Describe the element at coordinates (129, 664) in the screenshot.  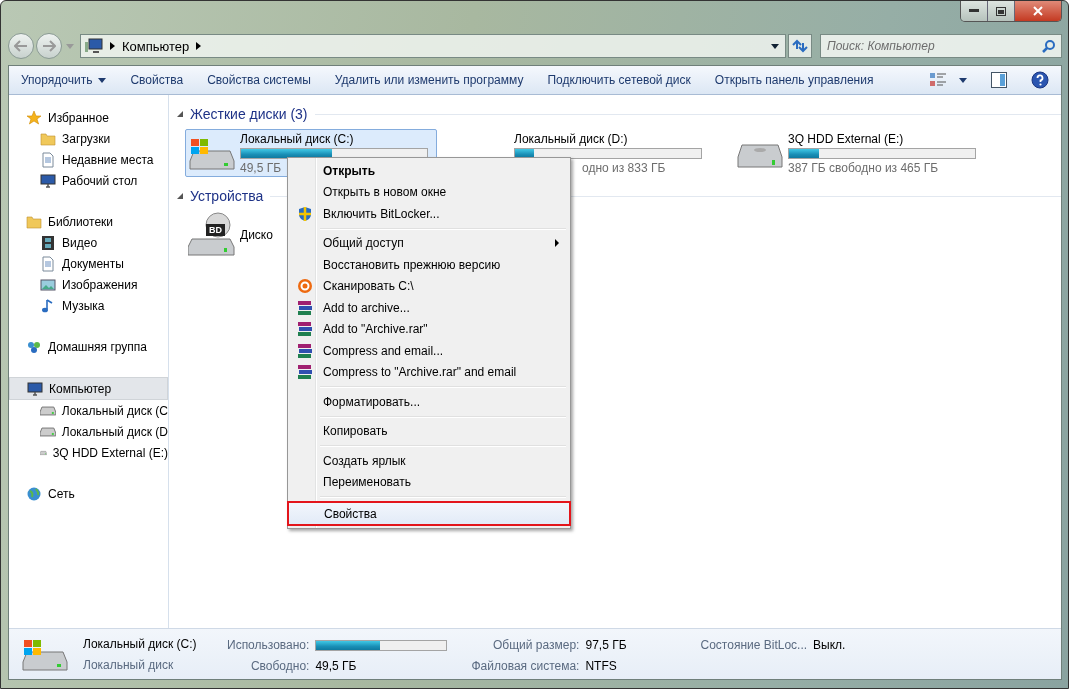
I see `drive-type: Локальный диск` at that location.